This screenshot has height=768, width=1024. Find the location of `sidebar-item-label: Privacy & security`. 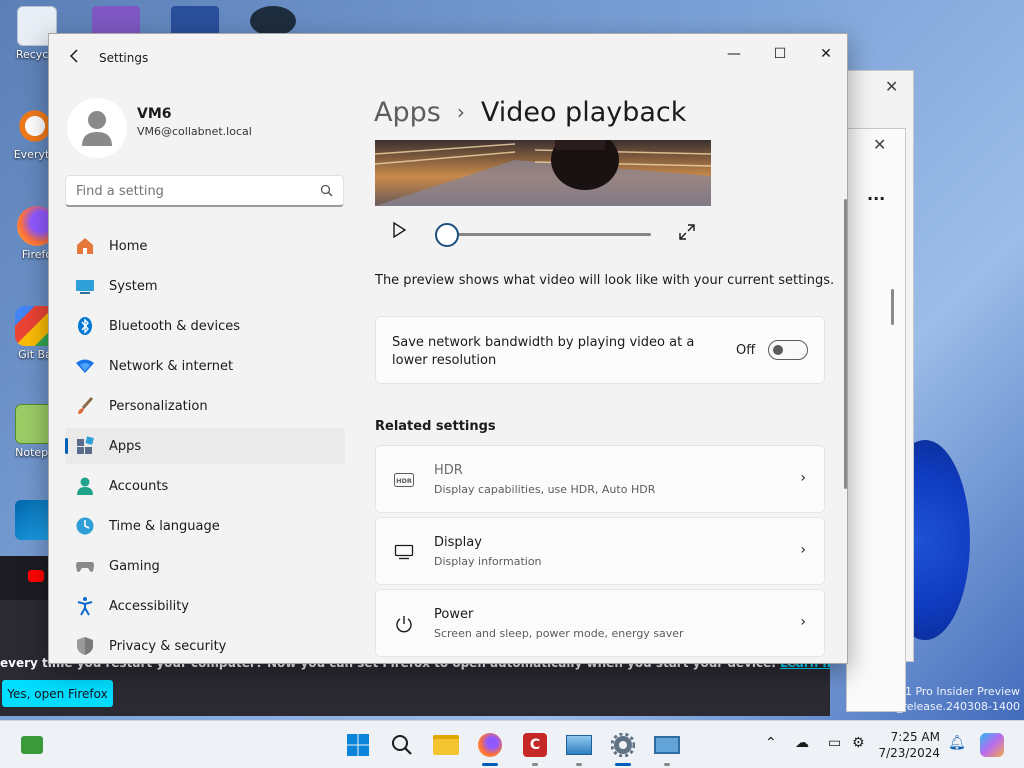

sidebar-item-label: Privacy & security is located at coordinates (168, 646).